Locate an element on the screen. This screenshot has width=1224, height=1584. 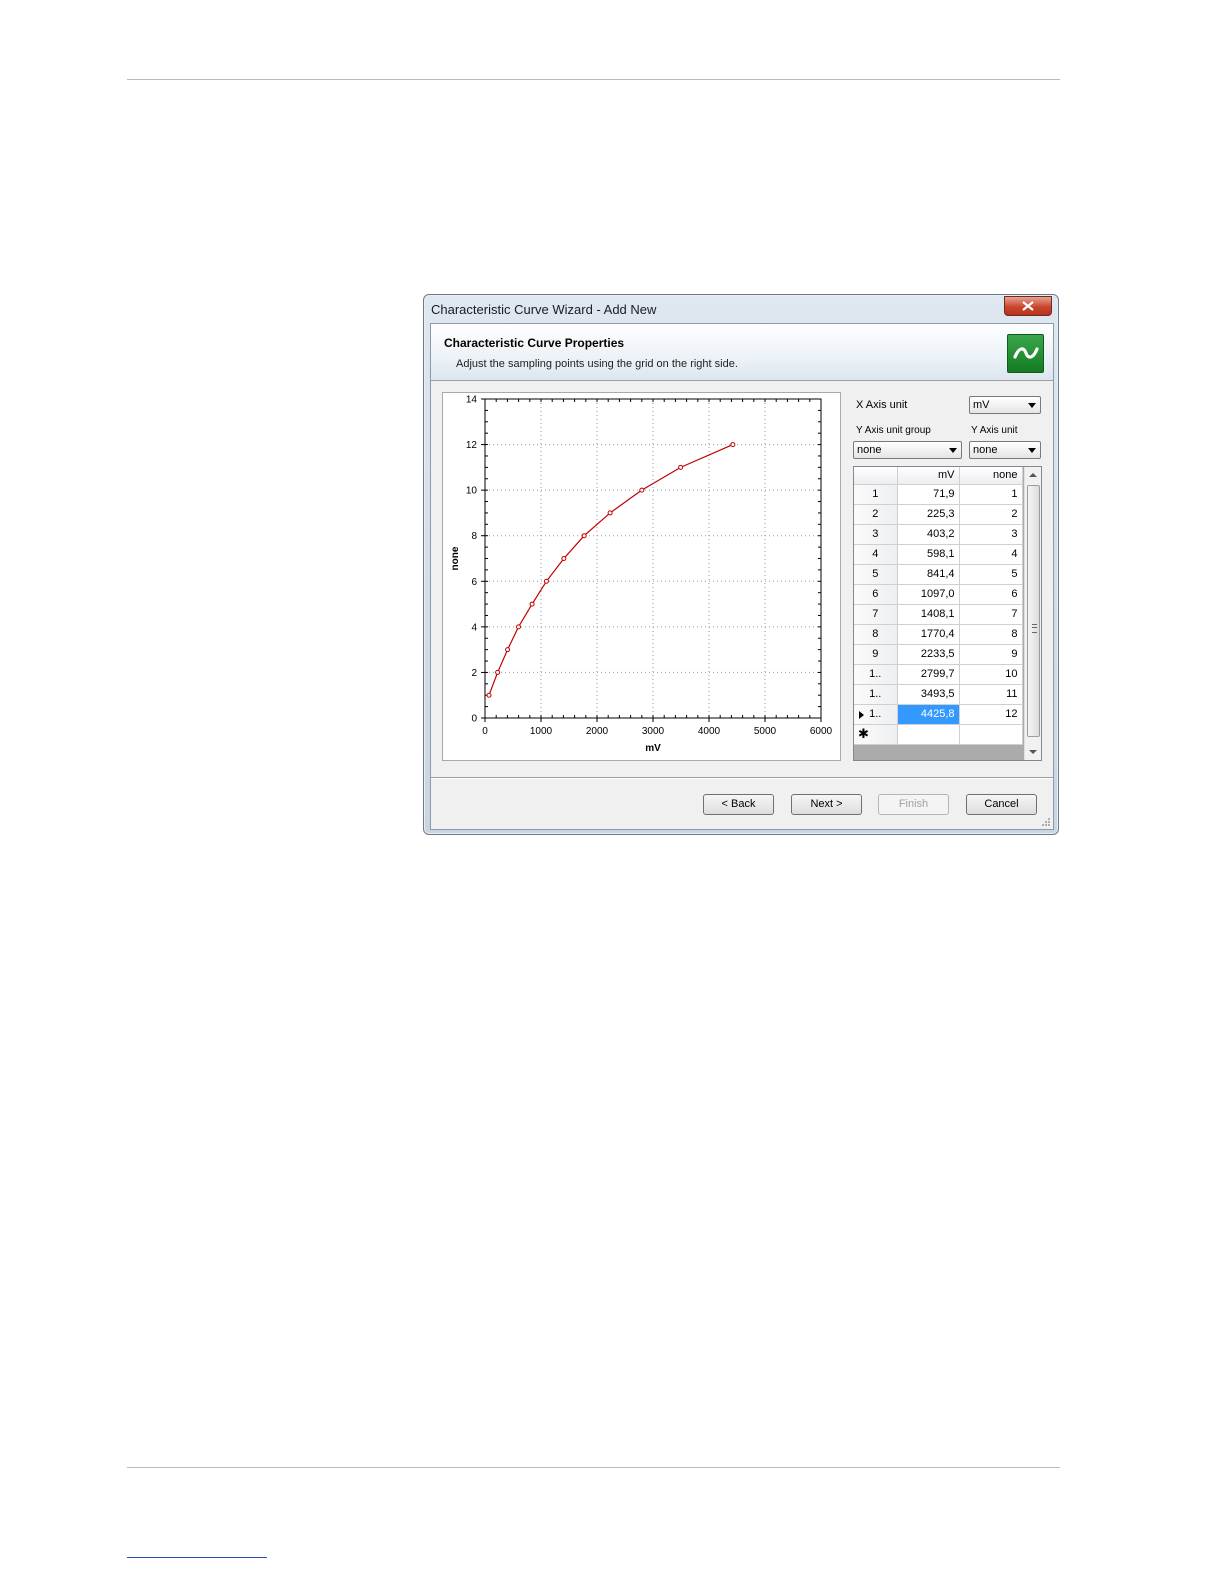
y-axis-unit-dropdown: none is located at coordinates (1005, 450).